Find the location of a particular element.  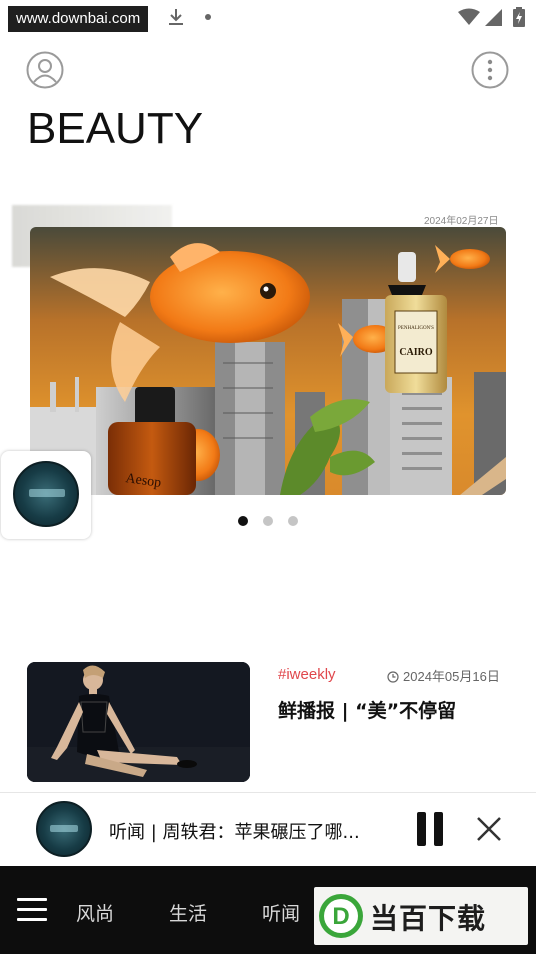

brand-text: 当百下载 is located at coordinates (428, 918).